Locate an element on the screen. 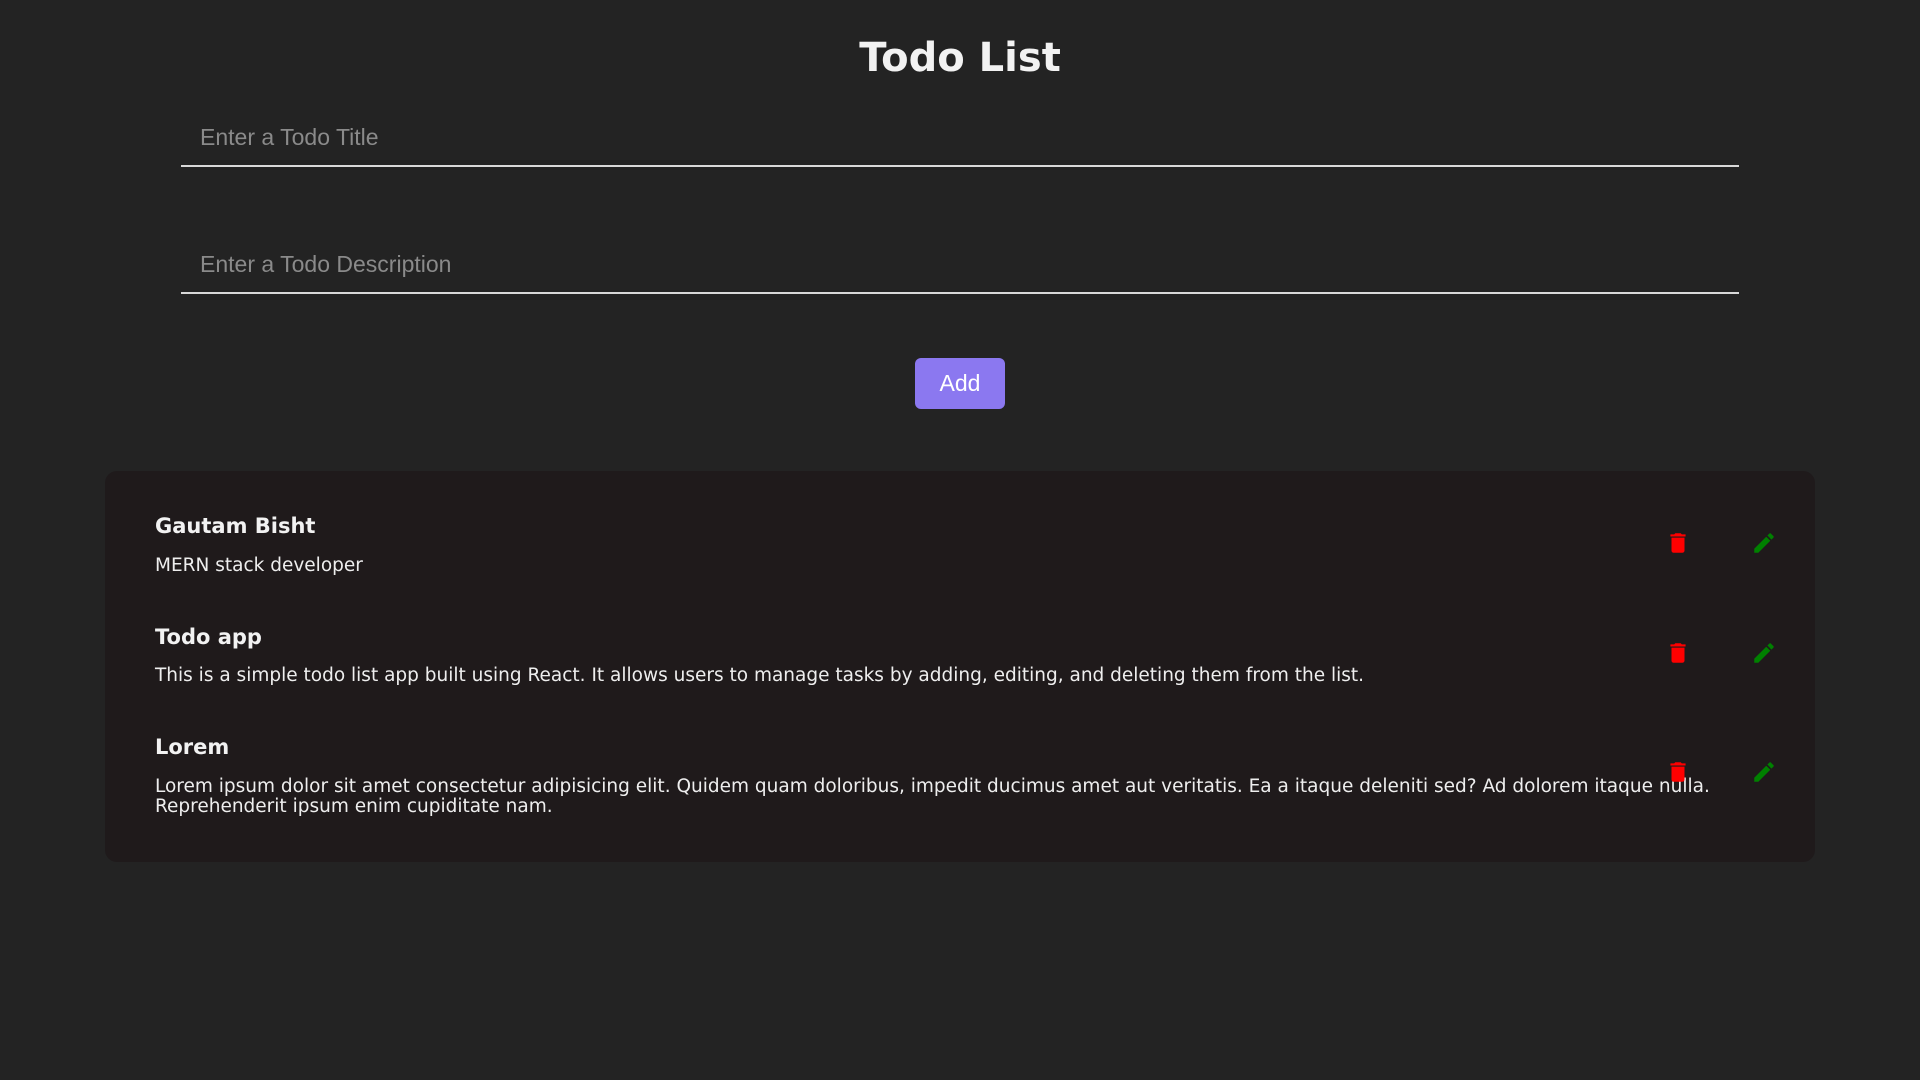 Image resolution: width=1920 pixels, height=1080 pixels. todo-description-input is located at coordinates (960, 265).